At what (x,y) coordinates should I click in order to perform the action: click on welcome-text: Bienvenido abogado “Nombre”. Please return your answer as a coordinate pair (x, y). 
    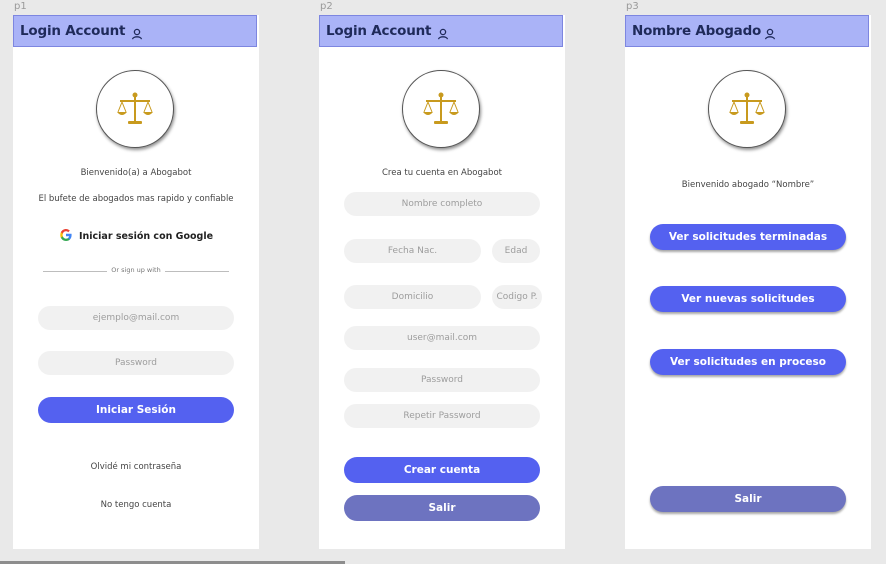
    Looking at the image, I should click on (748, 185).